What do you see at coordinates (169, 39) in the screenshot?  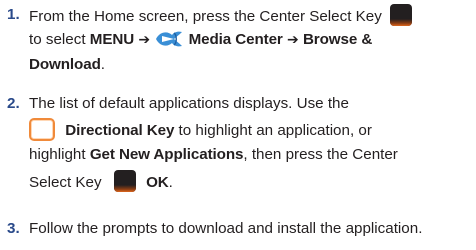 I see `media-center-icon` at bounding box center [169, 39].